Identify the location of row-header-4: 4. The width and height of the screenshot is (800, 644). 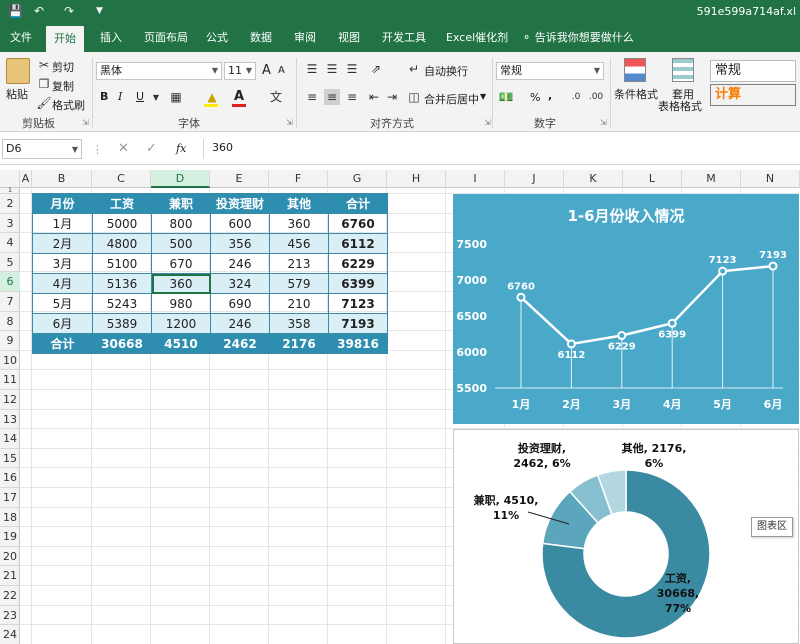
(10, 243).